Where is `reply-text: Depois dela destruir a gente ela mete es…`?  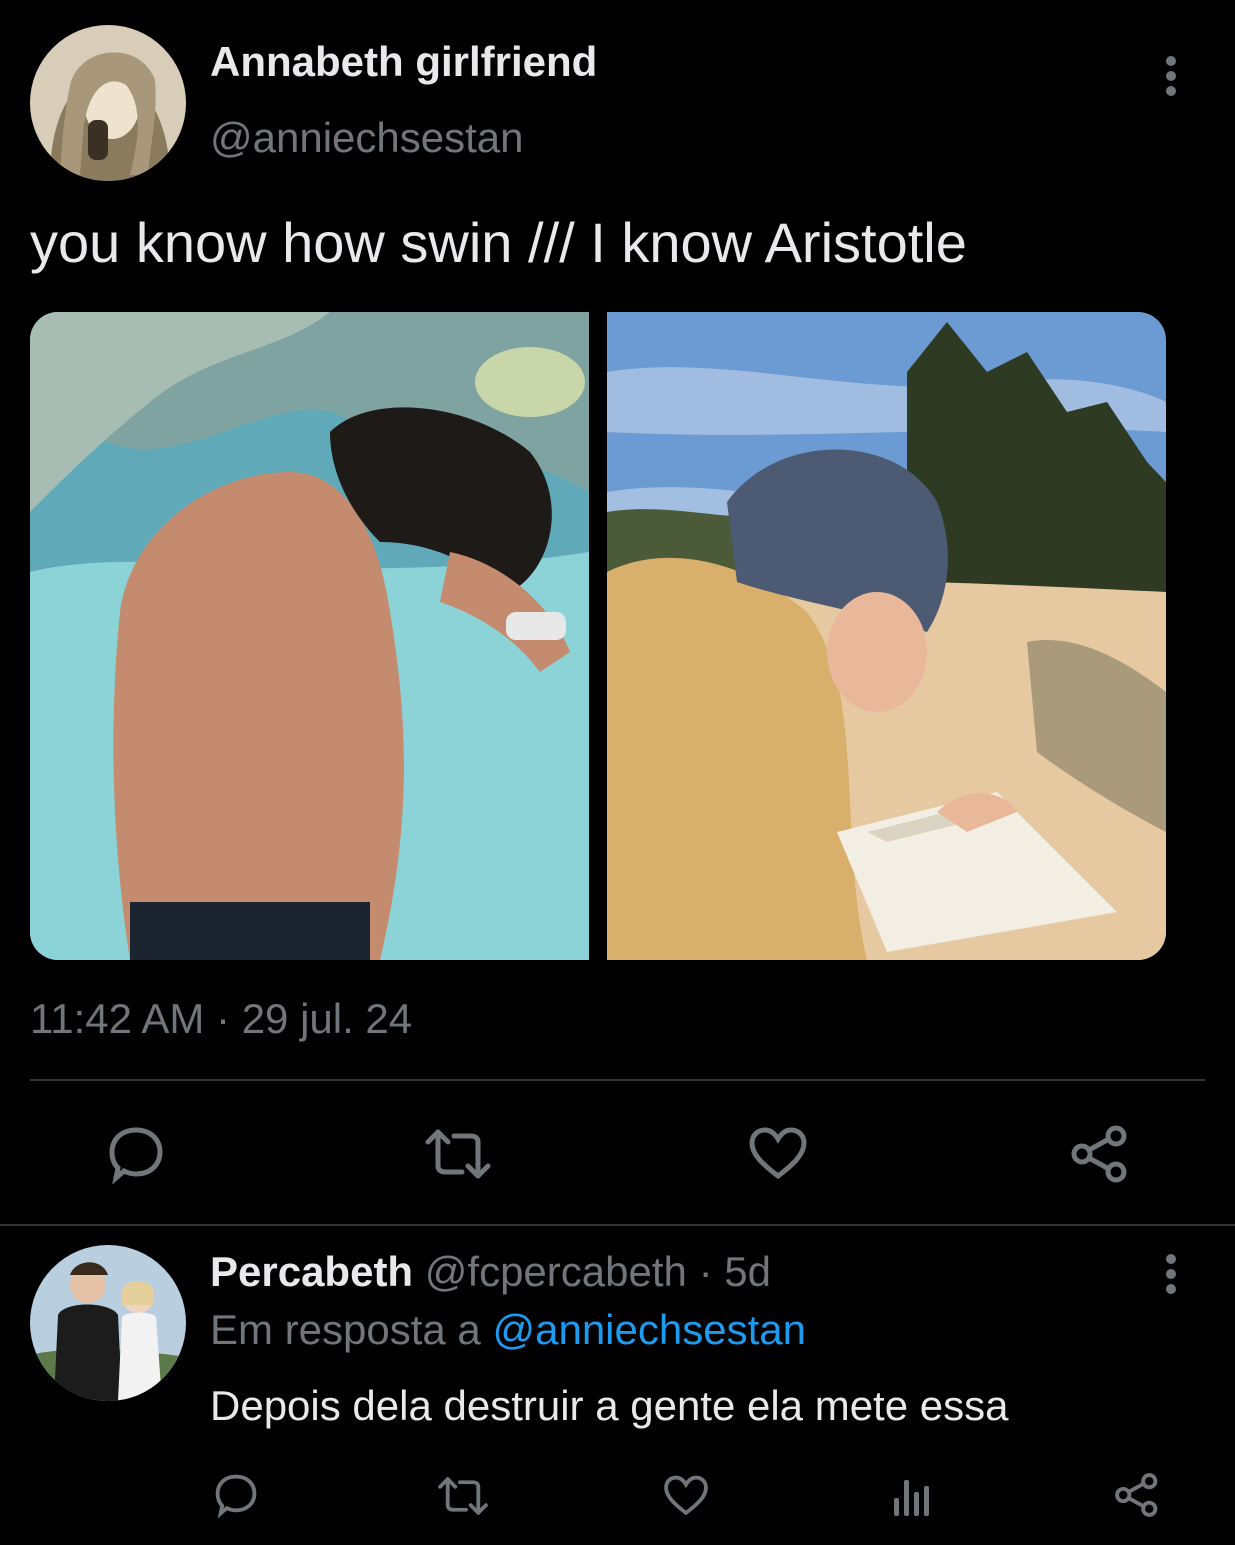
reply-text: Depois dela destruir a gente ela mete es… is located at coordinates (609, 1405).